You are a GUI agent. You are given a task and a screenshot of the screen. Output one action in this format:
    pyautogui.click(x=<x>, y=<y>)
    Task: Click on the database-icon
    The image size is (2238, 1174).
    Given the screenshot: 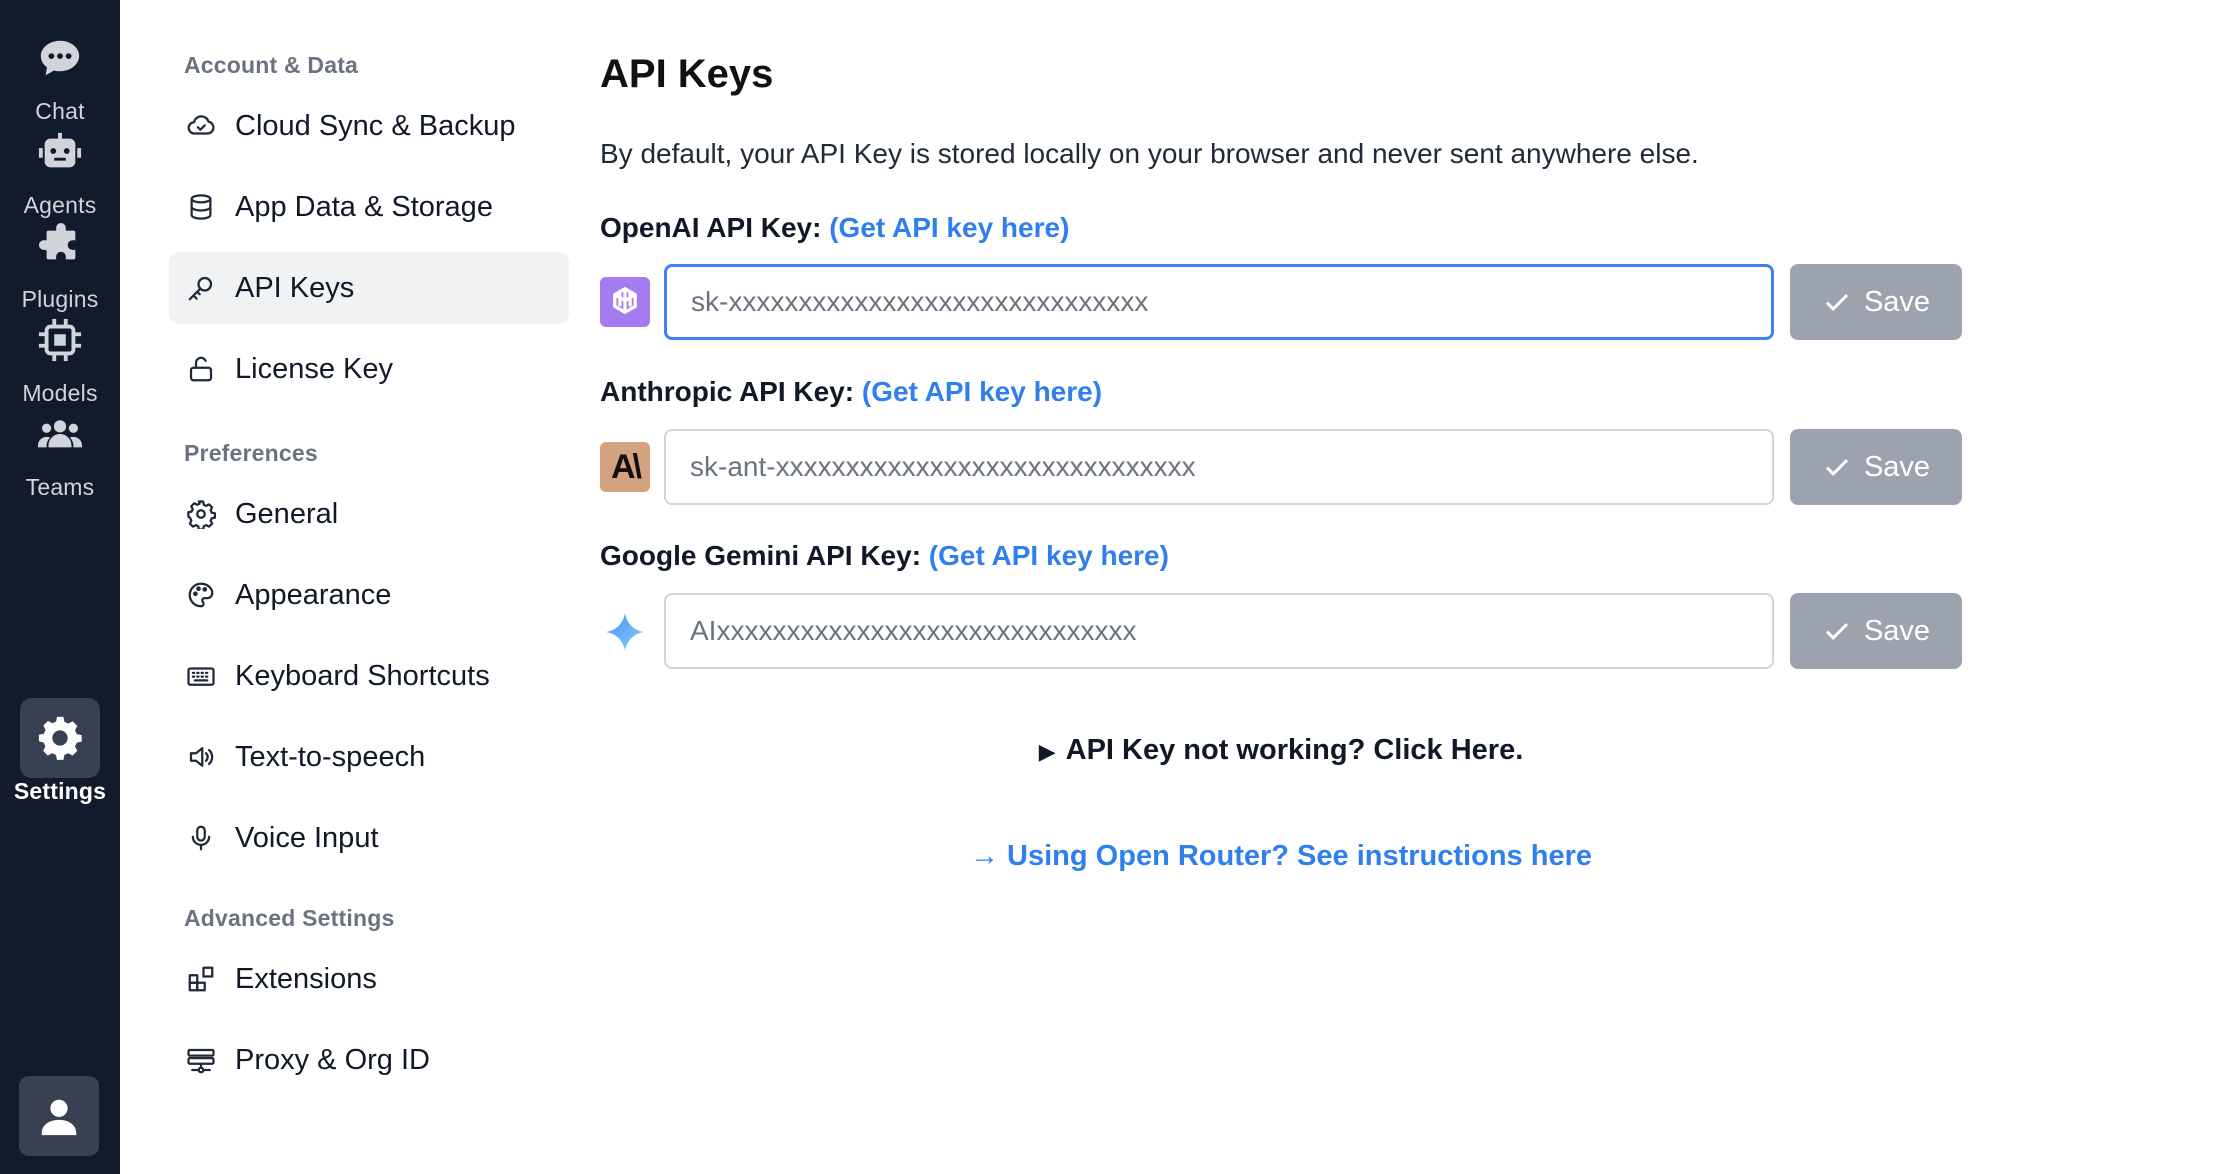 What is the action you would take?
    pyautogui.click(x=201, y=207)
    